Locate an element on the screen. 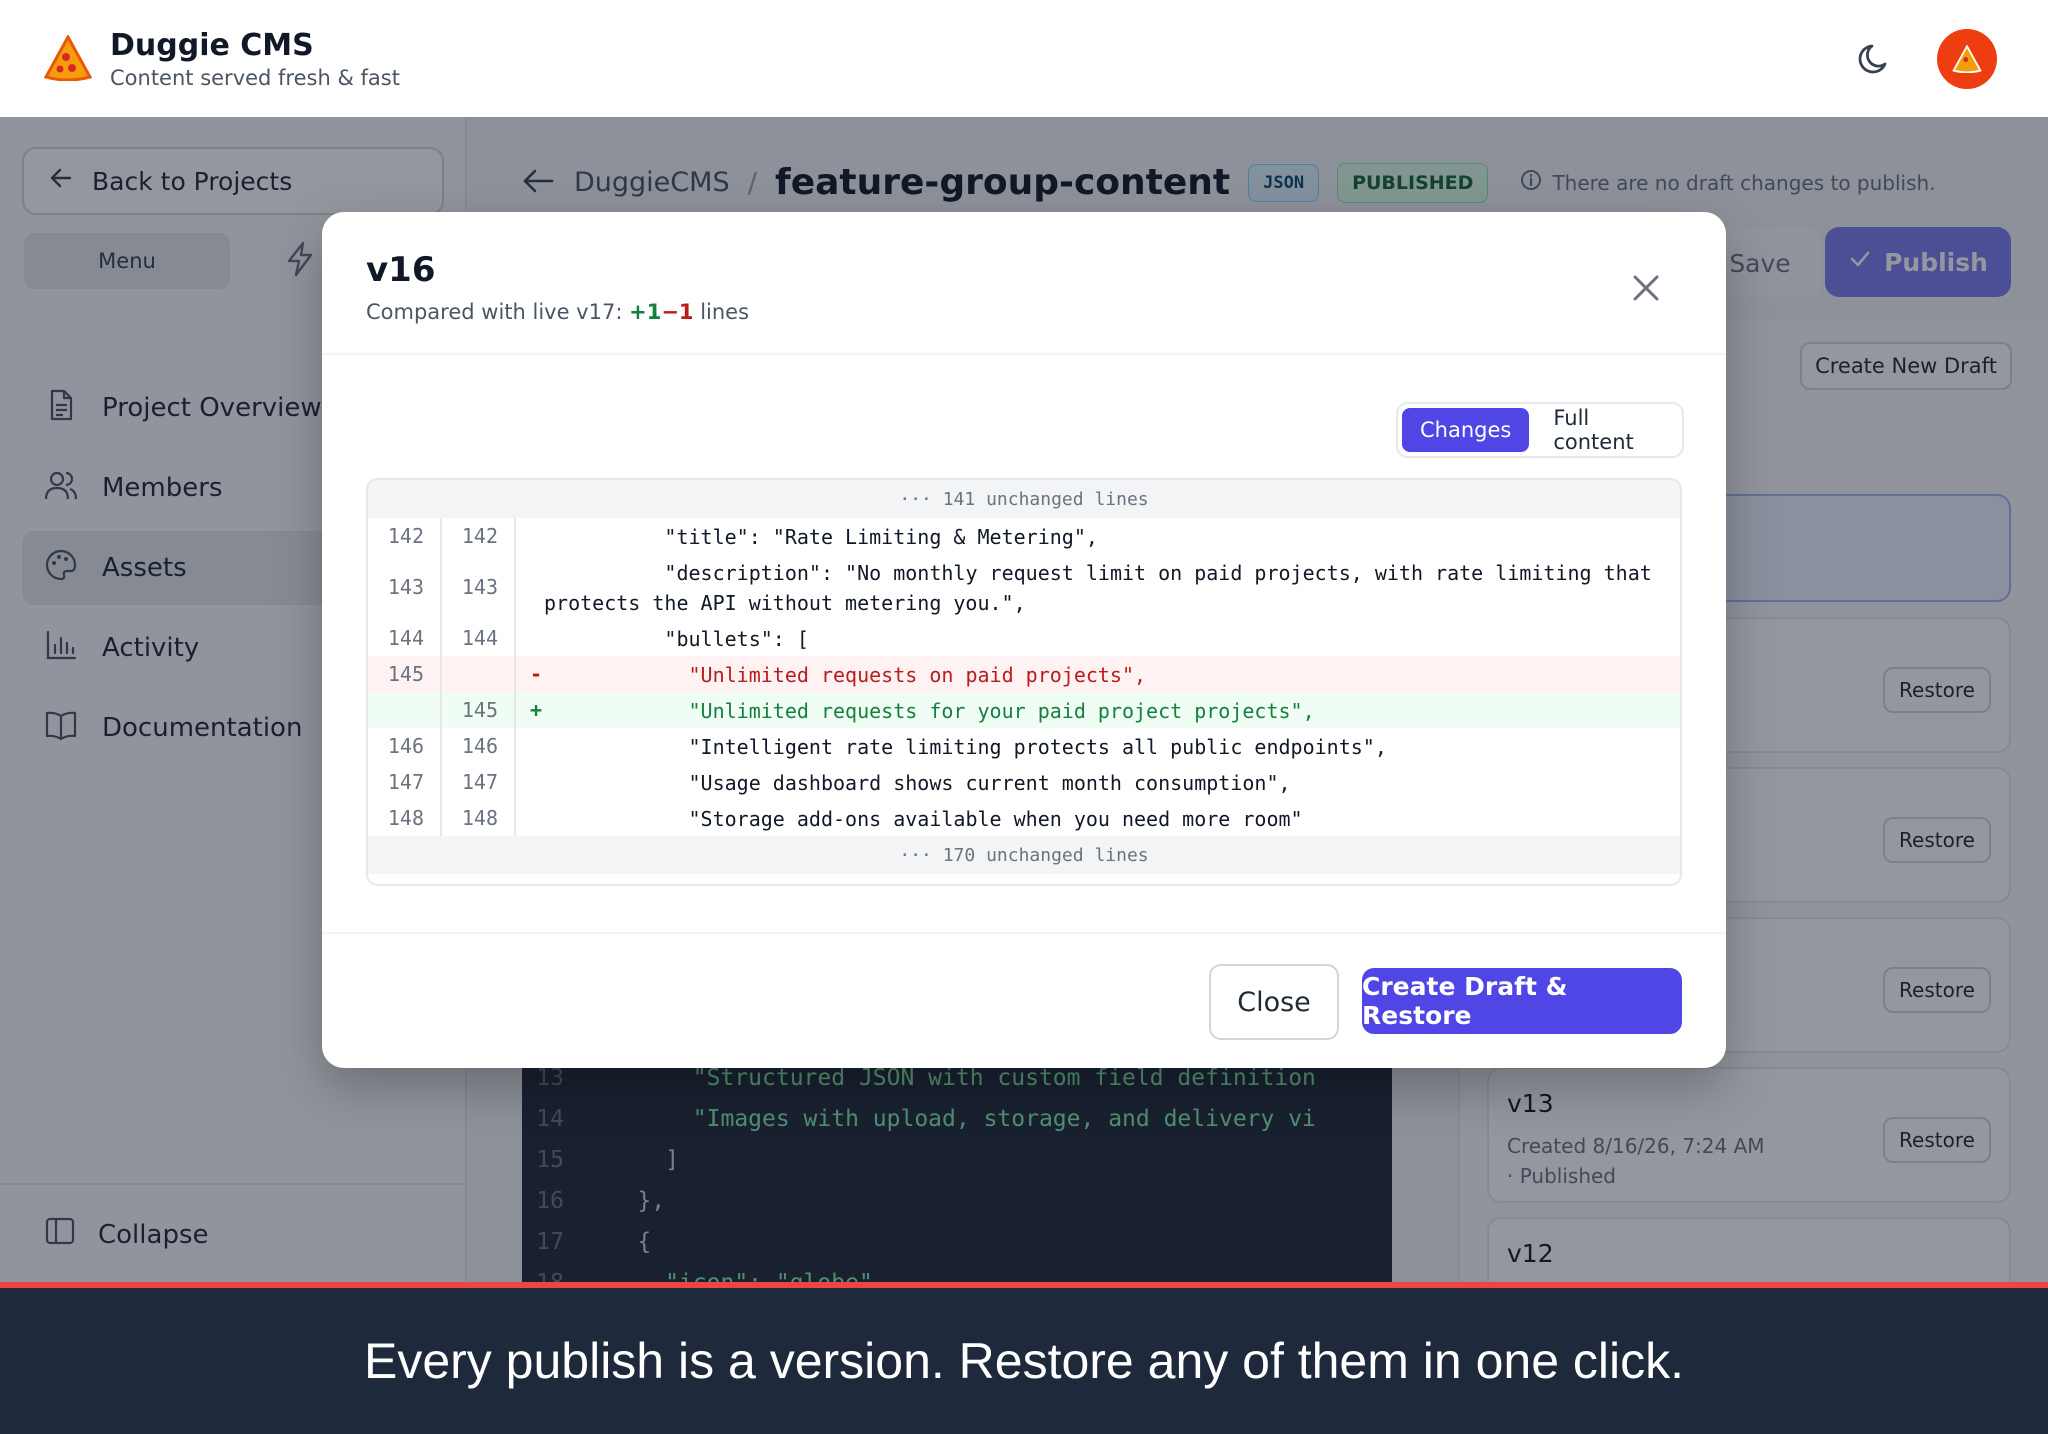  user-avatar is located at coordinates (1967, 59).